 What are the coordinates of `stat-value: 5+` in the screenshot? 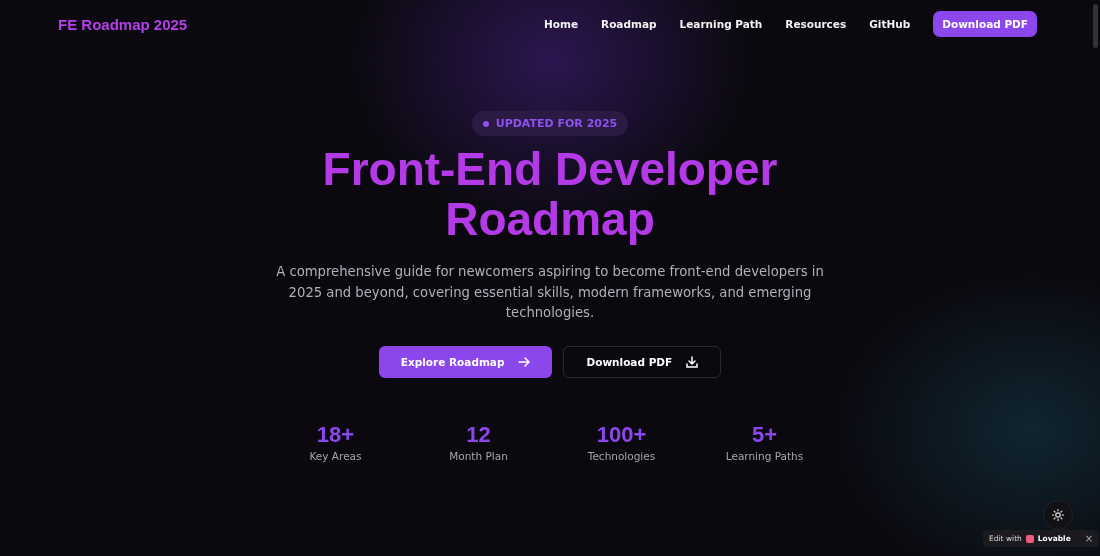 It's located at (764, 434).